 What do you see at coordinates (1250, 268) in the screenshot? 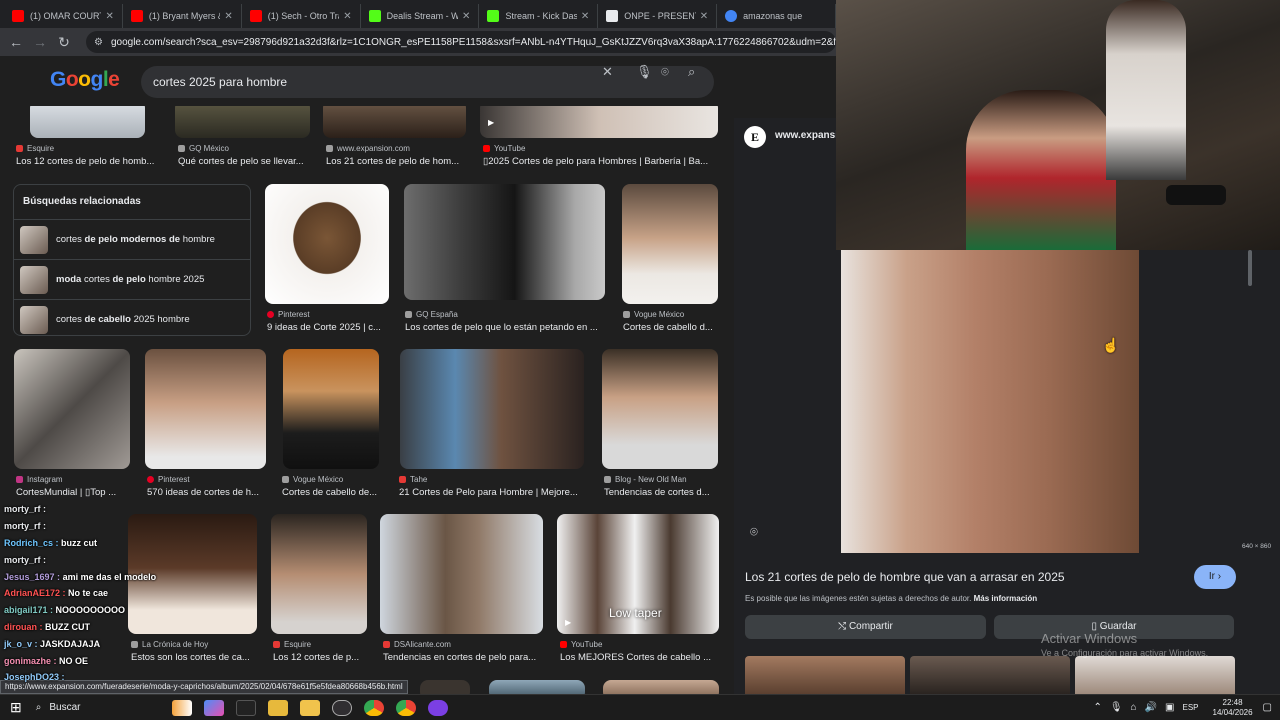
I see `scrollbar` at bounding box center [1250, 268].